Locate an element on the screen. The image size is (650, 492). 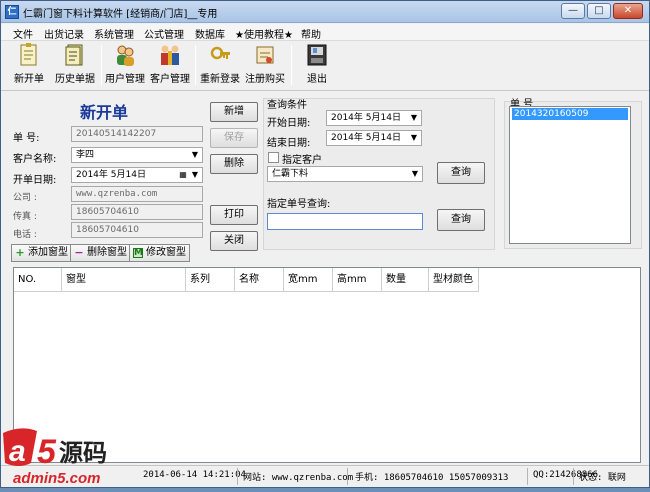
start-date-label: 开始日期: is located at coordinates (289, 123).